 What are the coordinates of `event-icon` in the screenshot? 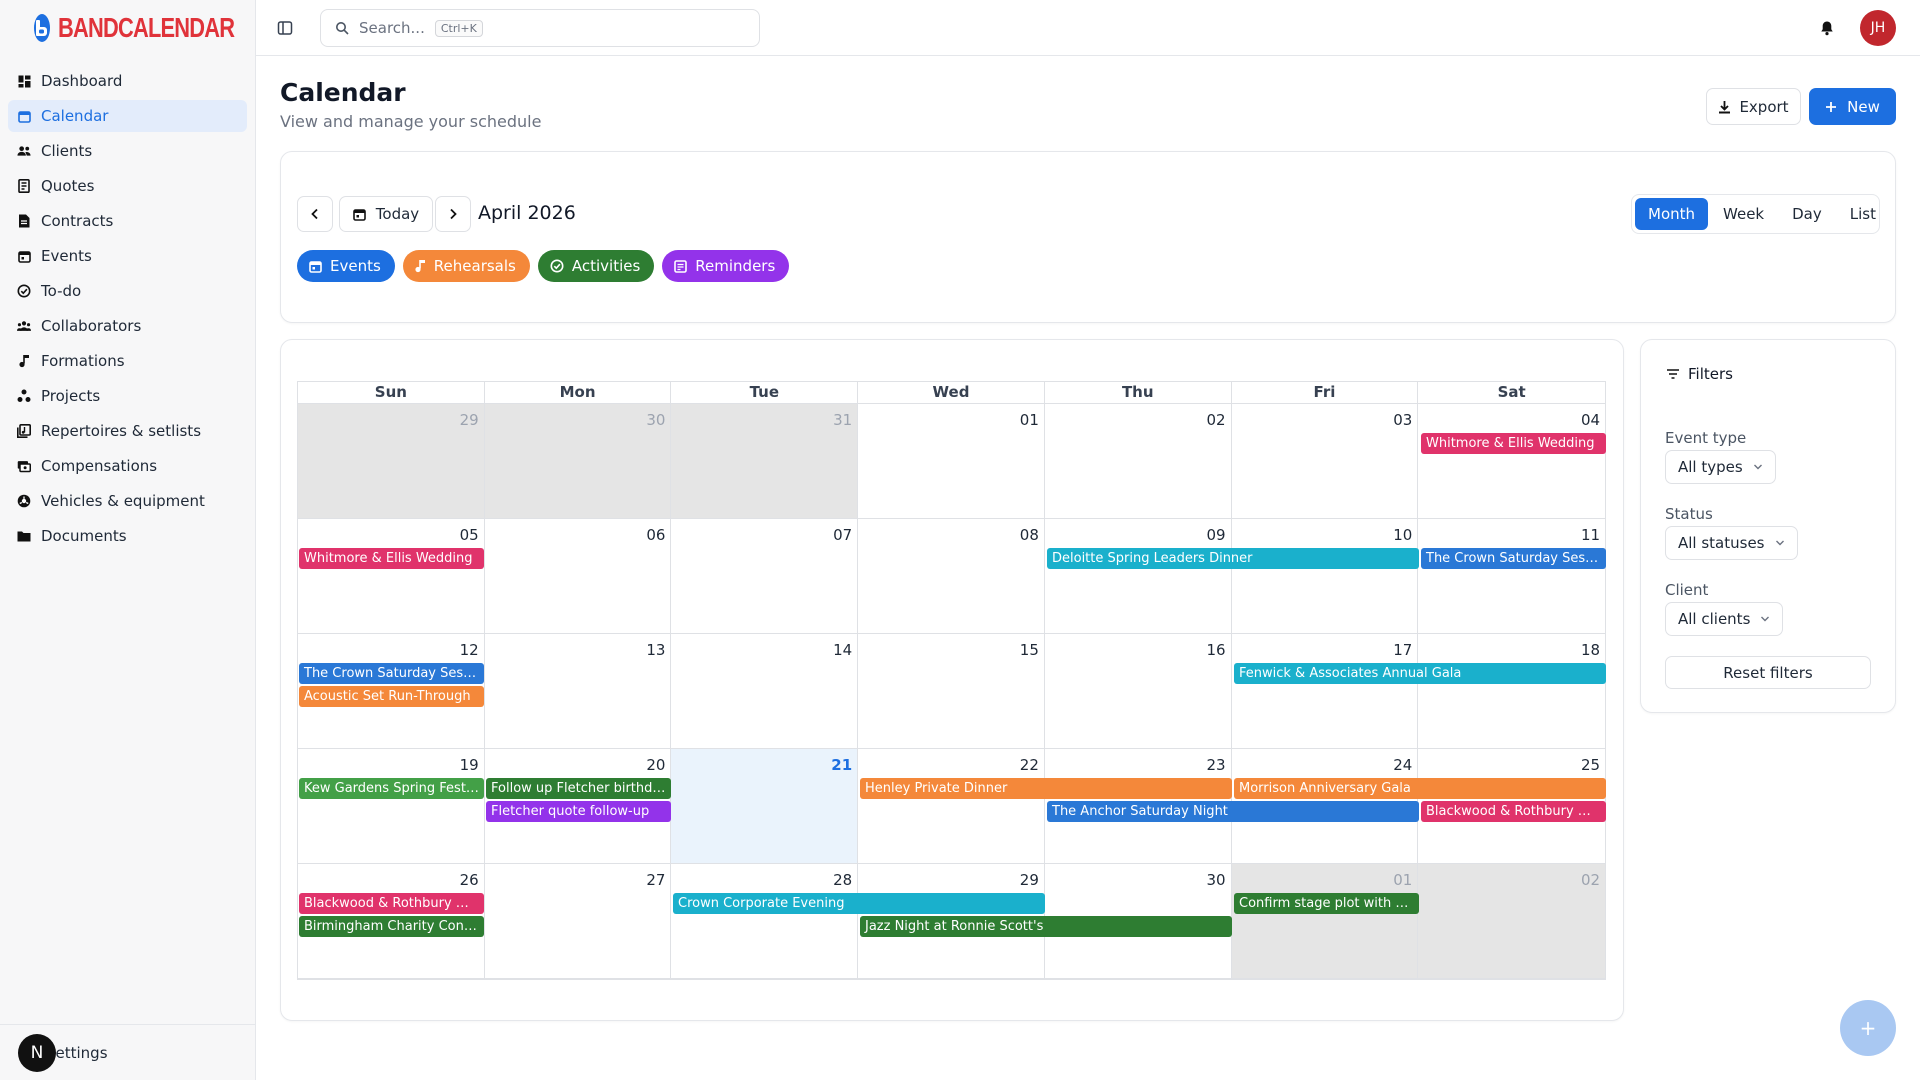 It's located at (315, 266).